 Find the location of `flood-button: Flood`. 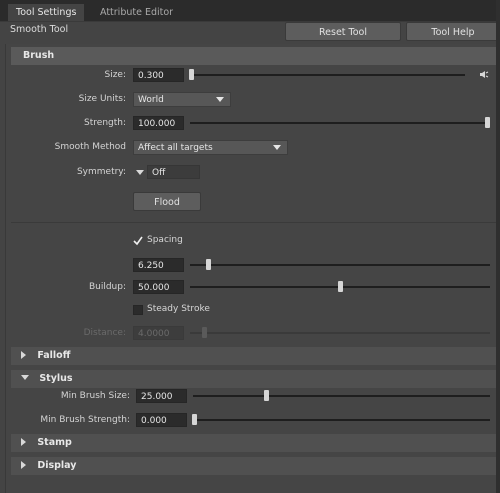

flood-button: Flood is located at coordinates (167, 201).